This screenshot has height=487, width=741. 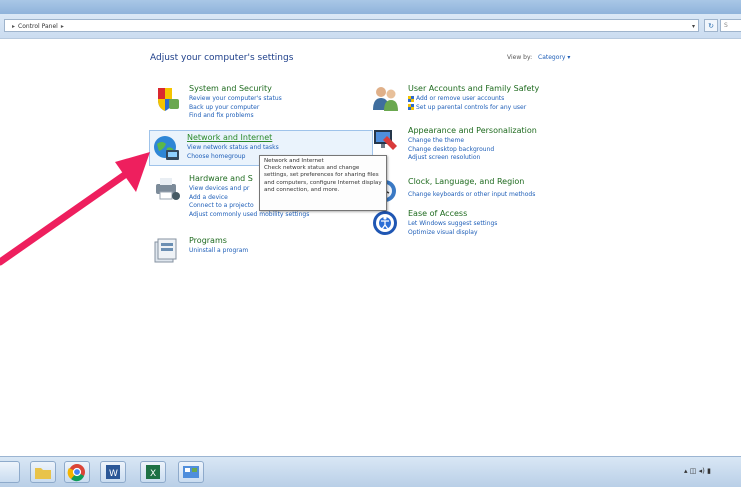 I want to click on folder-icon, so click(x=43, y=473).